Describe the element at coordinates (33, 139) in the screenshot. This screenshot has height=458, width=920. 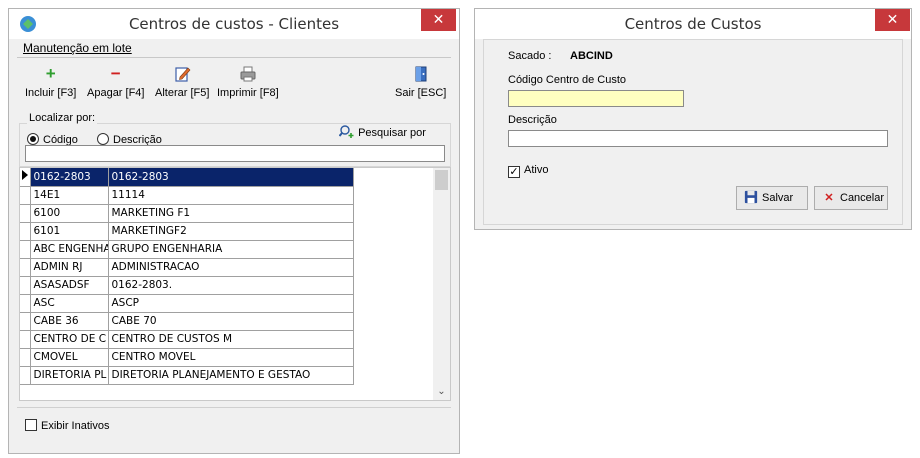
I see `radio-codigo-indicator` at that location.